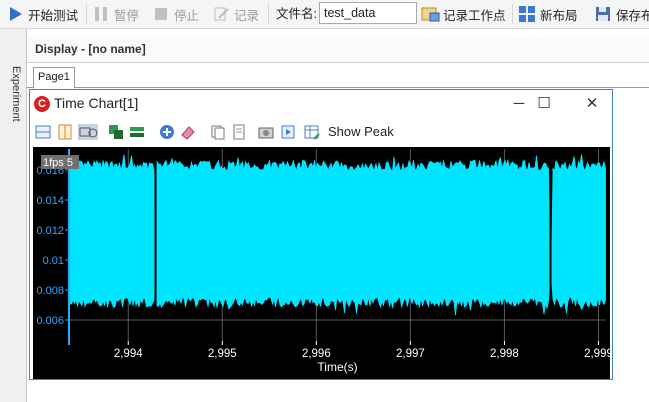 The height and width of the screenshot is (402, 649). I want to click on pause-icon, so click(101, 14).